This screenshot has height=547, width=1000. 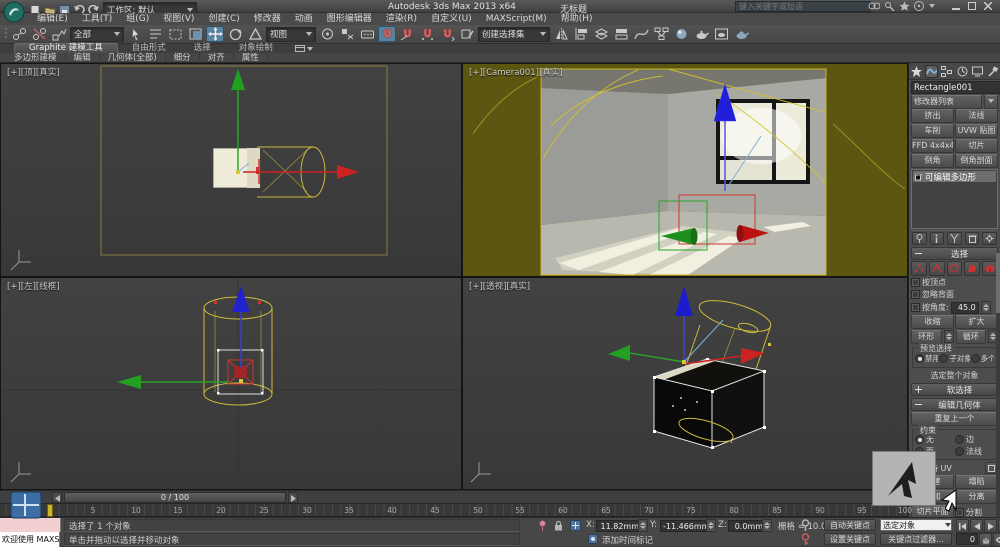 I want to click on panel-scrollbar, so click(x=998, y=385).